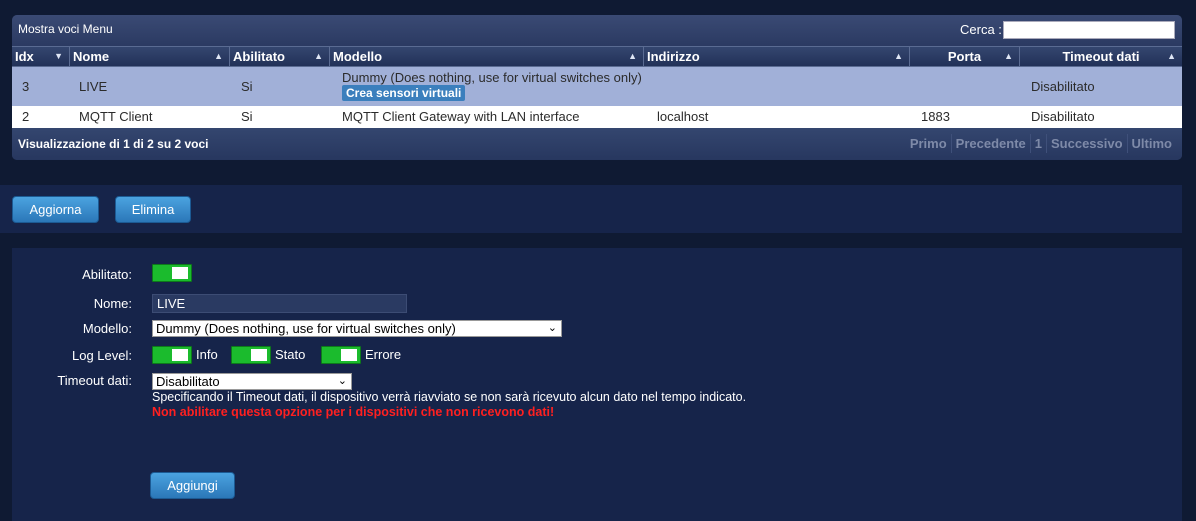 This screenshot has width=1196, height=521. Describe the element at coordinates (1101, 56) in the screenshot. I see `column-header-timeout: Timeout dati ▲` at that location.